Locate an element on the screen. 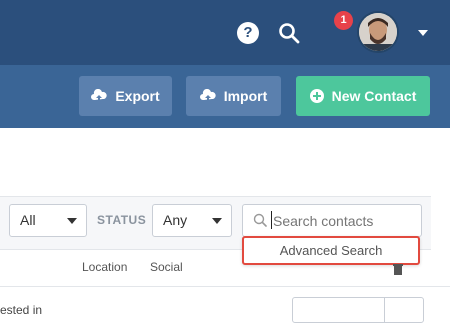 This screenshot has width=450, height=323. search-input is located at coordinates (343, 221).